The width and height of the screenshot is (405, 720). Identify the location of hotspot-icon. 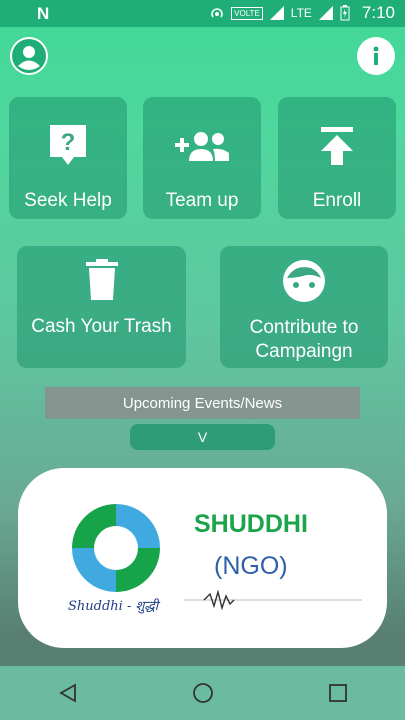
(217, 13).